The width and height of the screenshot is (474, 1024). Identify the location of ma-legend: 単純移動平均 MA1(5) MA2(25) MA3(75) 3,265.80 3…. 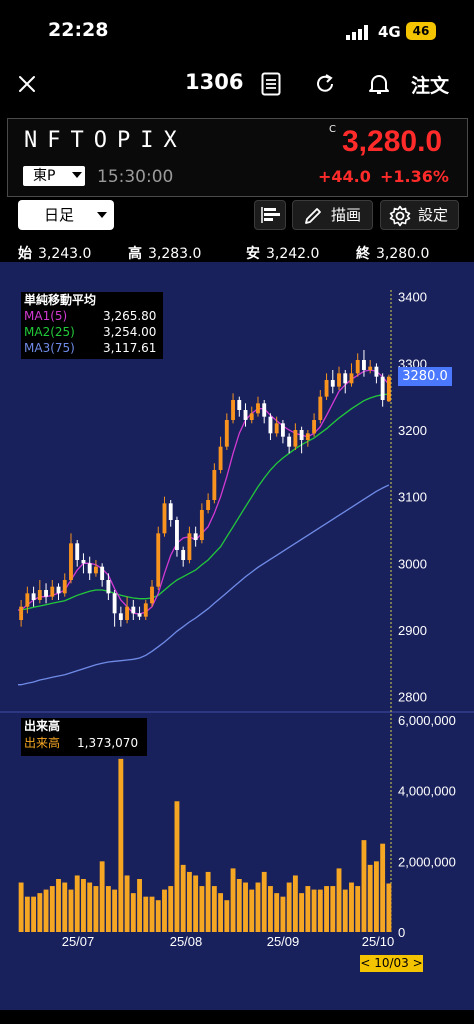
(92, 325).